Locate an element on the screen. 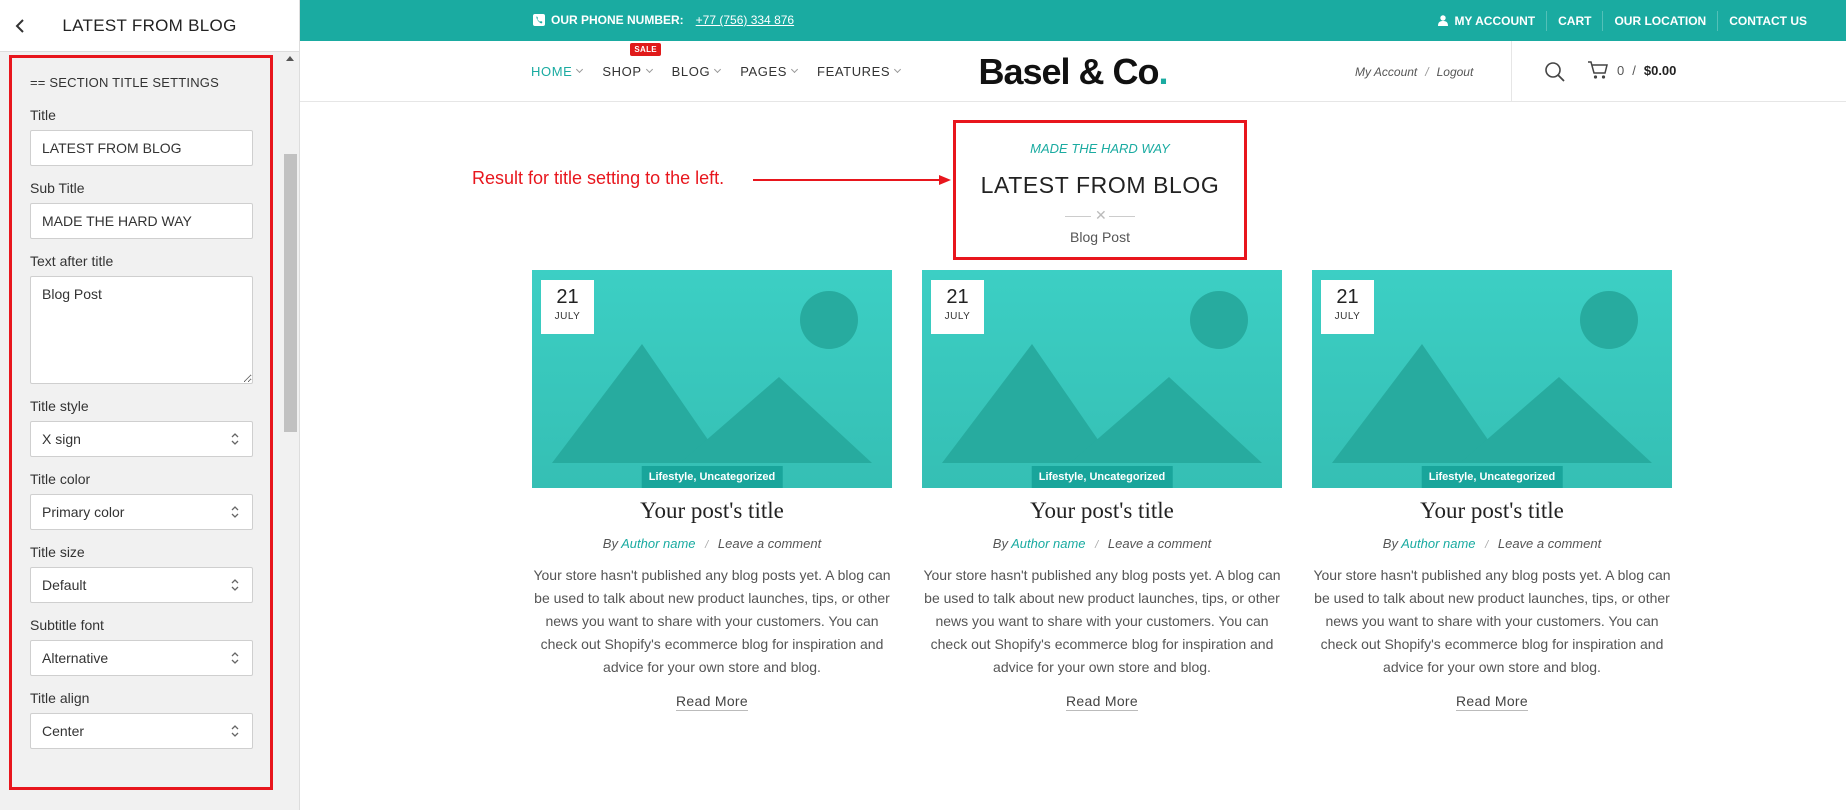 Image resolution: width=1846 pixels, height=810 pixels. my-account-link: MY ACCOUNT is located at coordinates (1486, 21).